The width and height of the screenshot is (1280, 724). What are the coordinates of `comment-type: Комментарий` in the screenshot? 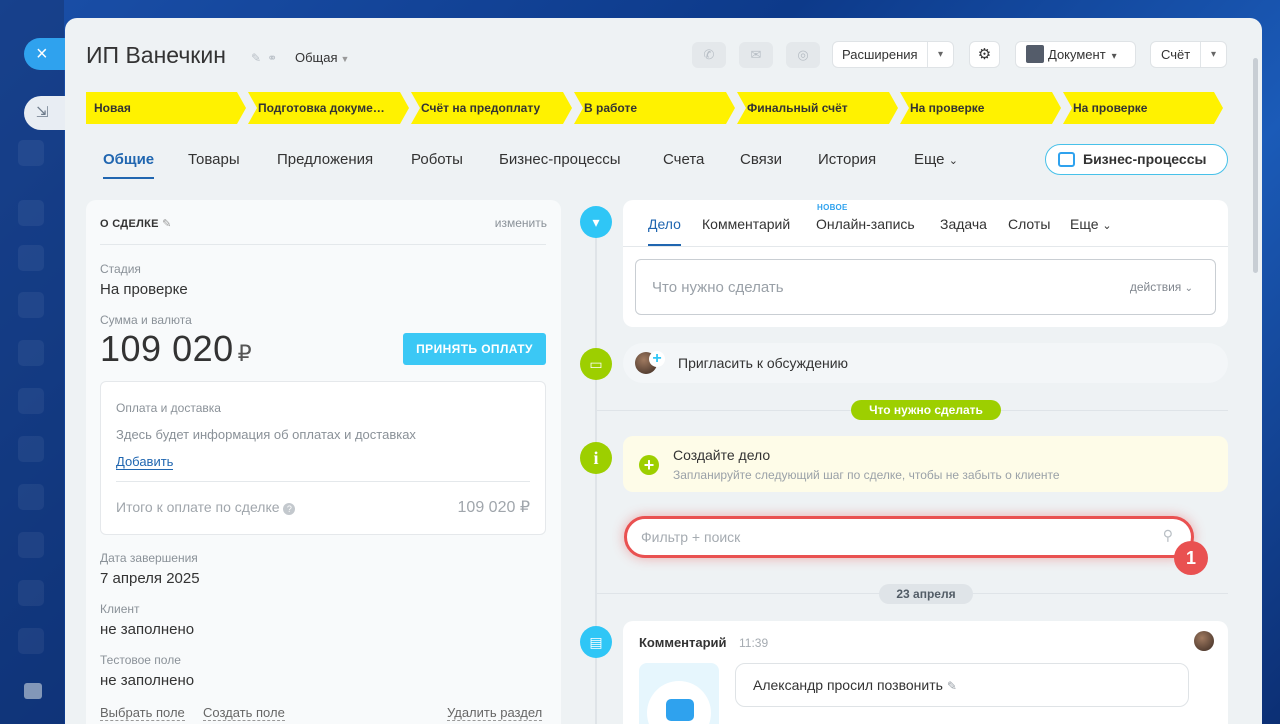 It's located at (683, 642).